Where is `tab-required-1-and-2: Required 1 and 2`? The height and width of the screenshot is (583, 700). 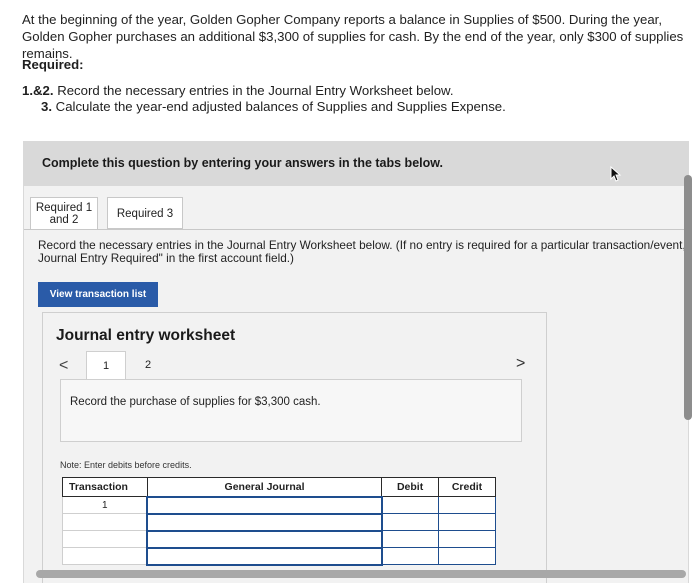 tab-required-1-and-2: Required 1 and 2 is located at coordinates (64, 213).